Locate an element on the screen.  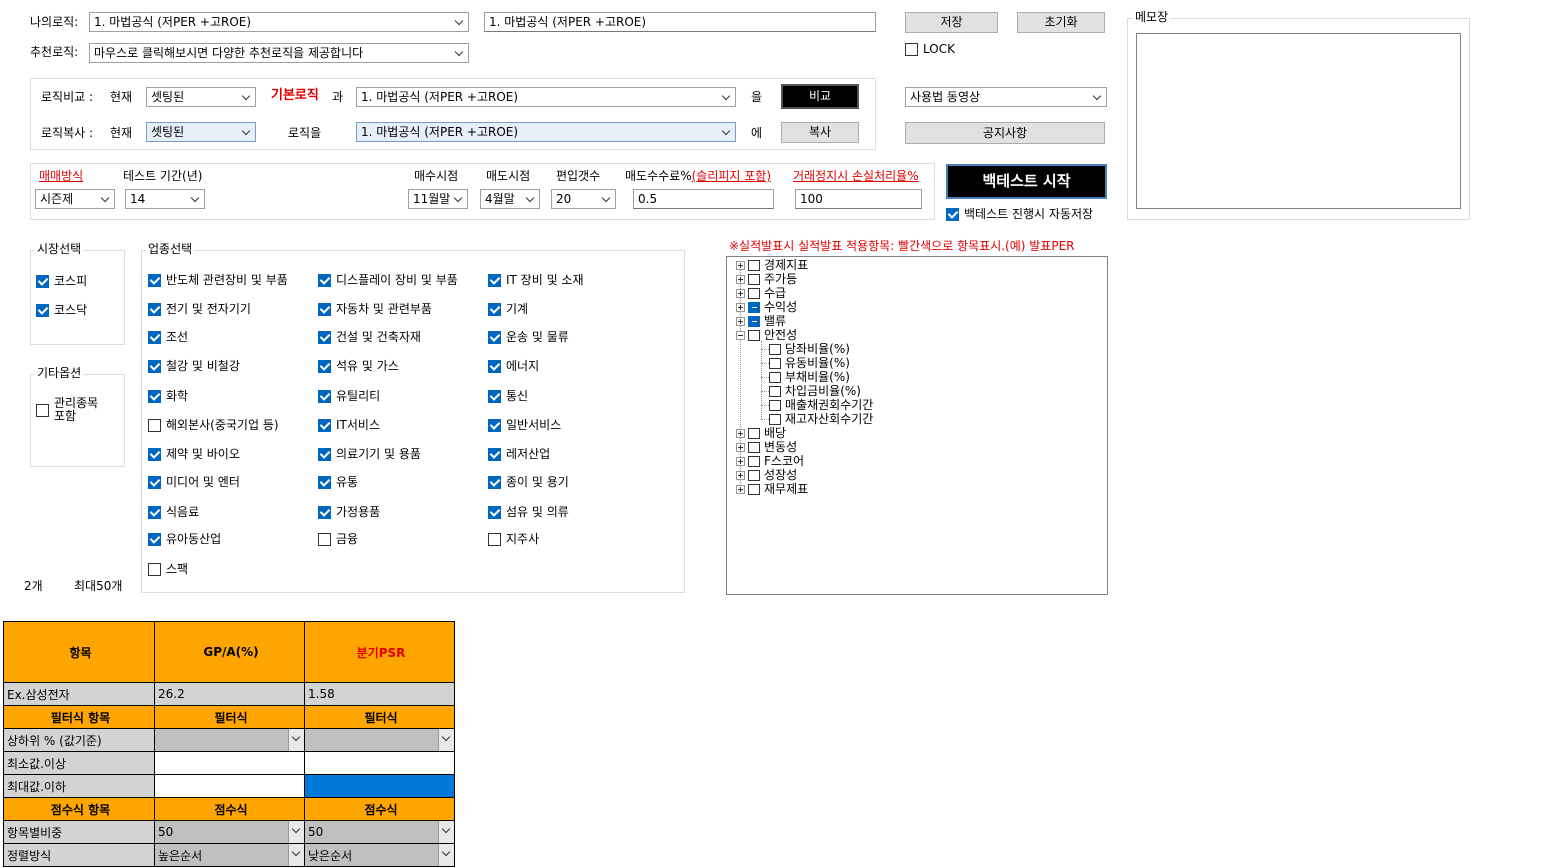
industry-checkbox: 유틸리티 is located at coordinates (349, 396).